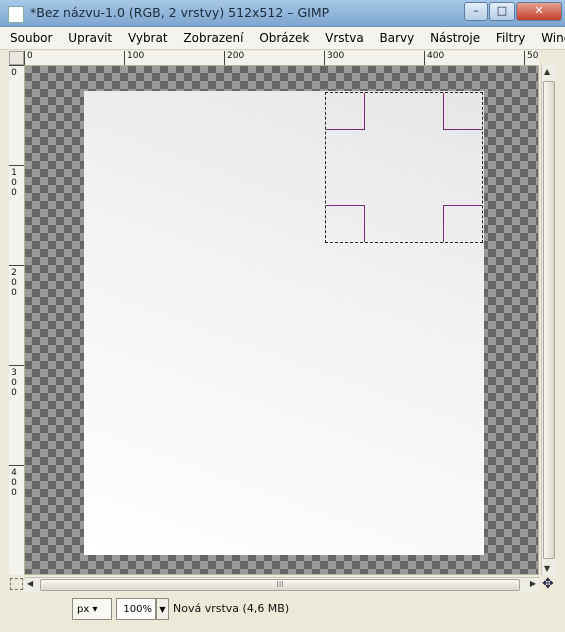 The width and height of the screenshot is (565, 632). What do you see at coordinates (16, 58) in the screenshot?
I see `ruler-corner` at bounding box center [16, 58].